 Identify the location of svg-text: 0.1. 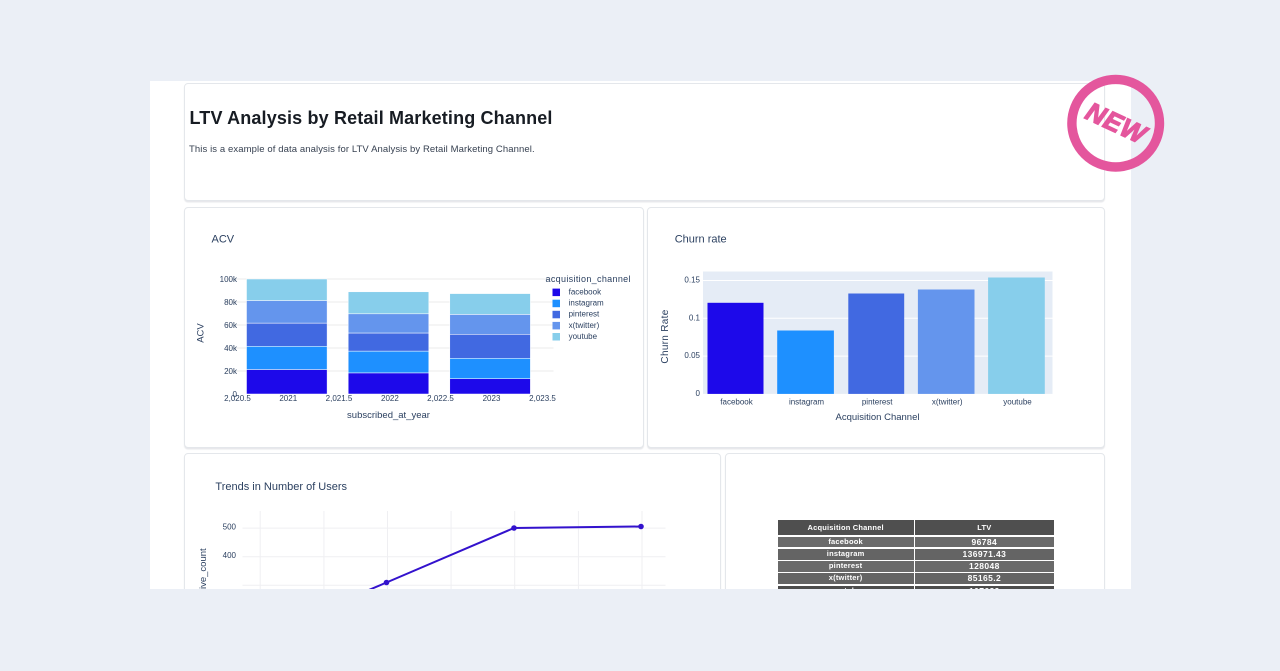
(694, 317).